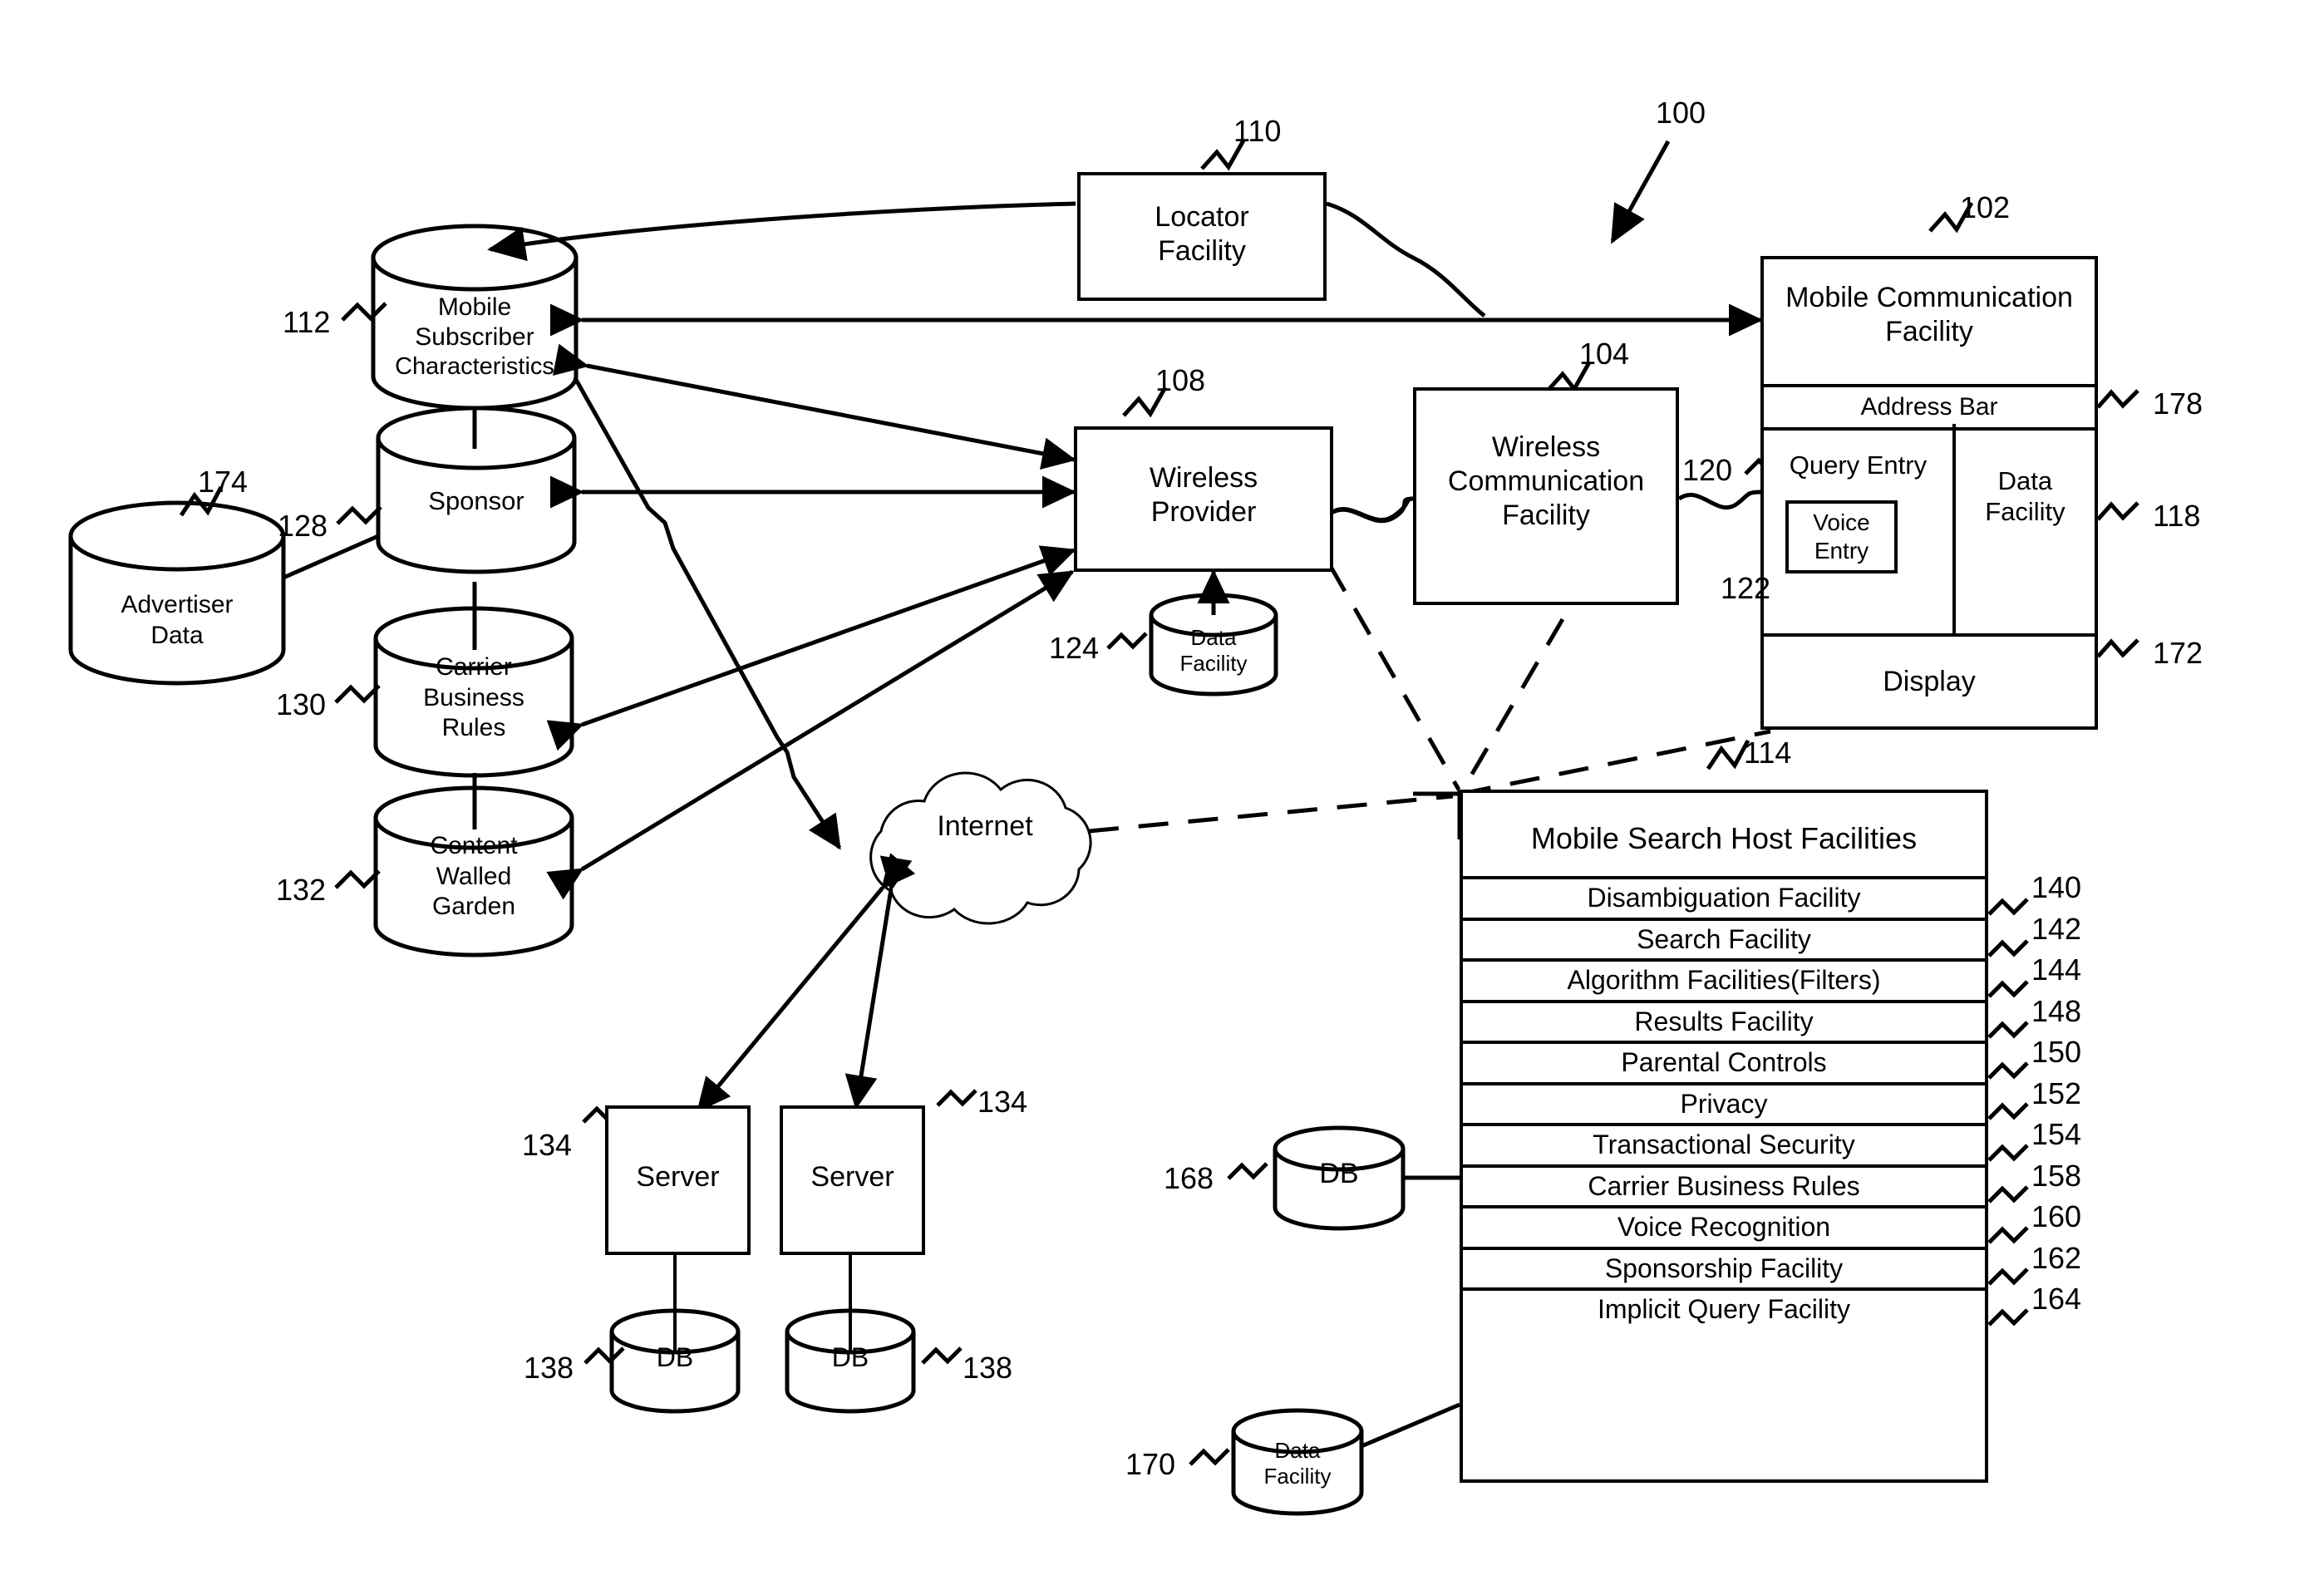 The image size is (2324, 1580). Describe the element at coordinates (2056, 887) in the screenshot. I see `host-facility-ref: 140` at that location.